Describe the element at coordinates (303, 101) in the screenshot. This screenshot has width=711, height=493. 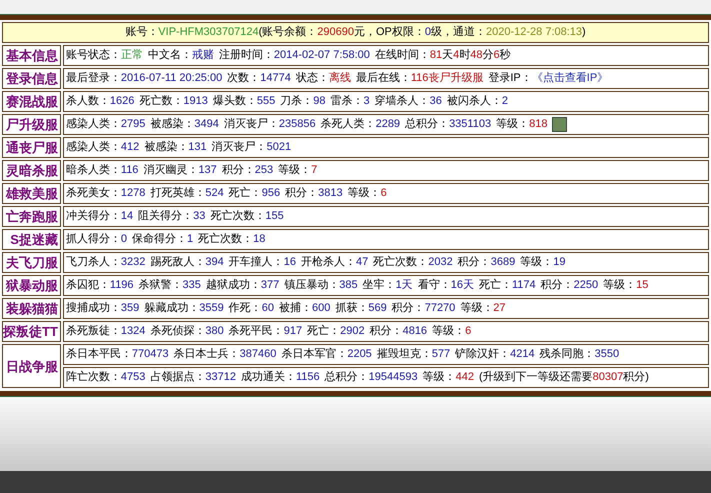
I see `stat-text: 刀杀：98` at that location.